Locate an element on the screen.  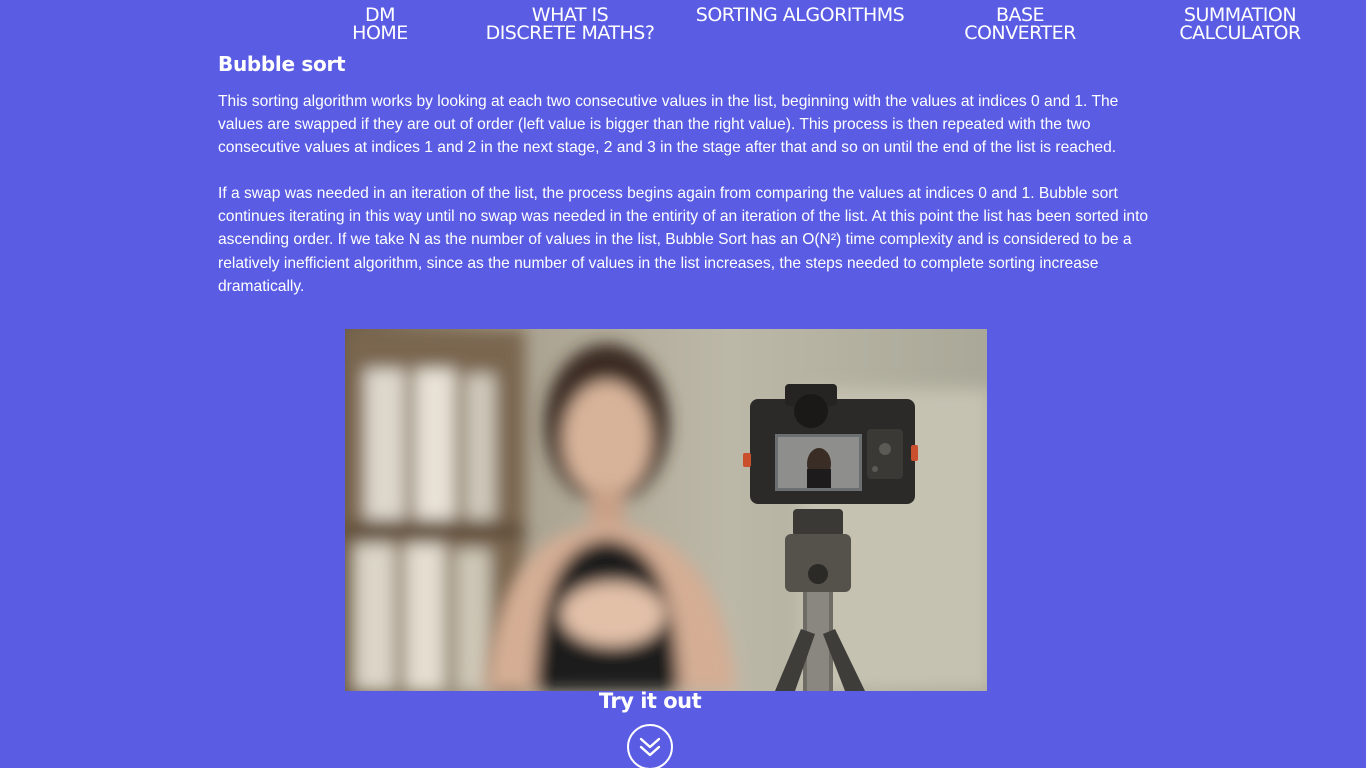
scroll-down-button is located at coordinates (650, 746).